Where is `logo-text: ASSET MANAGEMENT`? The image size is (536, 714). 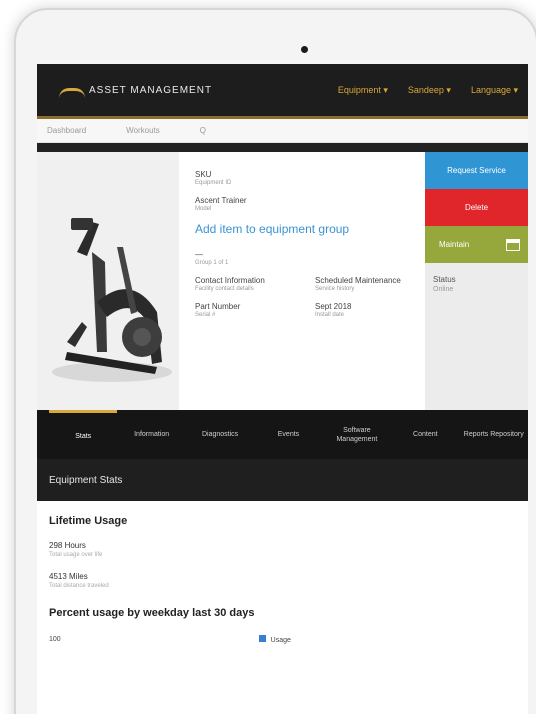
logo-text: ASSET MANAGEMENT is located at coordinates (151, 90).